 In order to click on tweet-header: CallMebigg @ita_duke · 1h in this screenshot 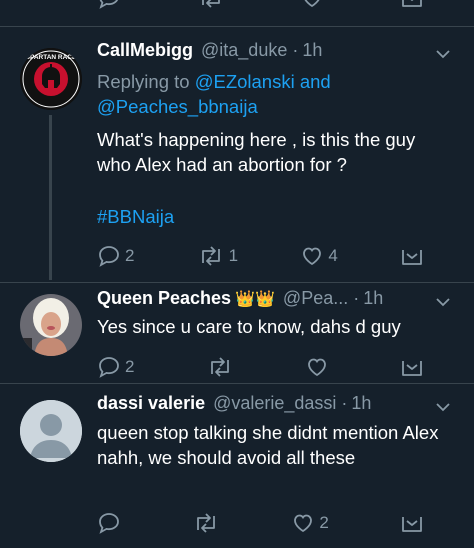, I will do `click(275, 50)`.